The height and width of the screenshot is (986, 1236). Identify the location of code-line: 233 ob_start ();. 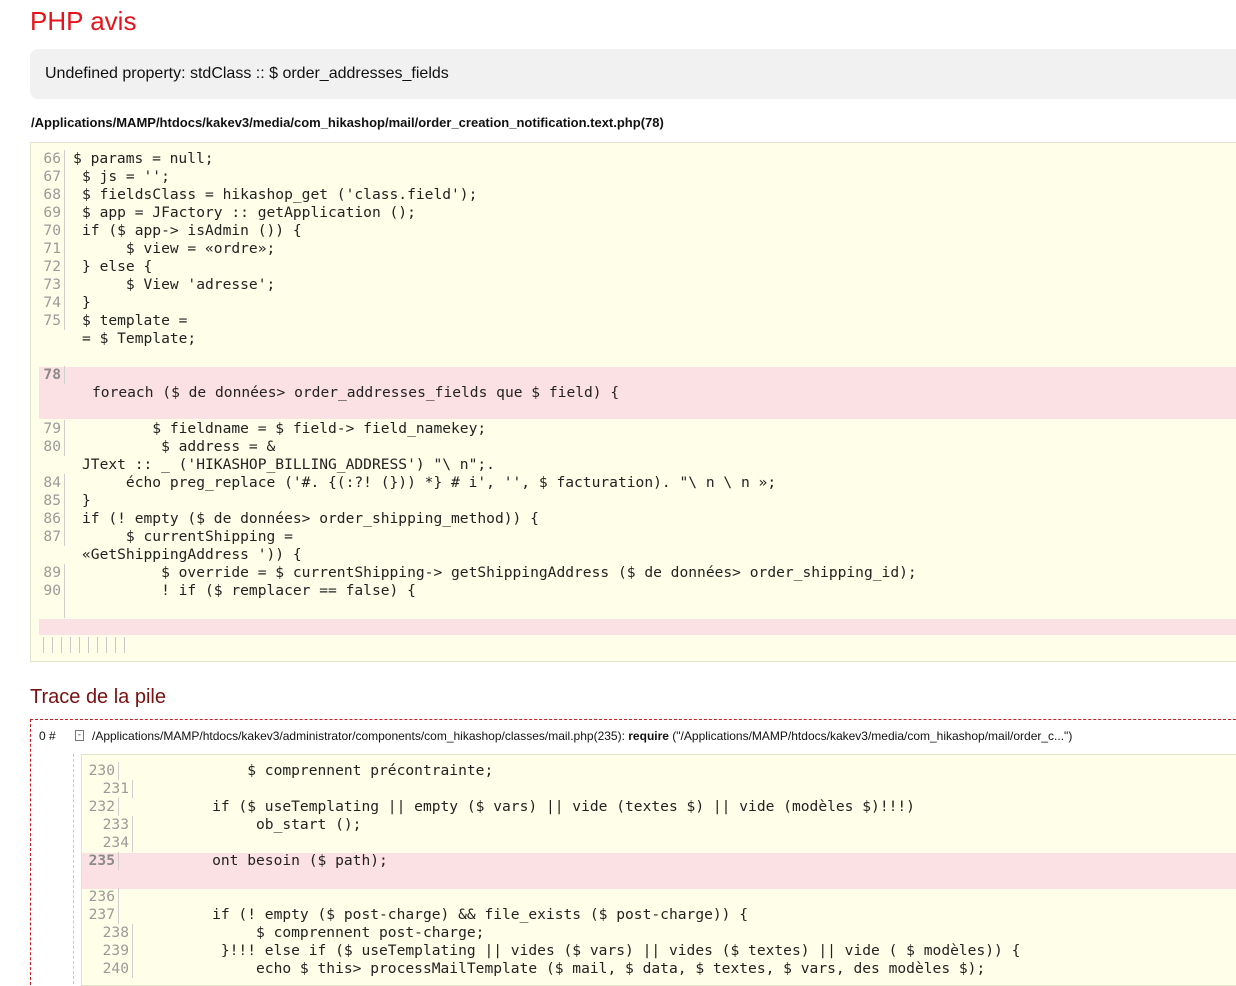
(659, 825).